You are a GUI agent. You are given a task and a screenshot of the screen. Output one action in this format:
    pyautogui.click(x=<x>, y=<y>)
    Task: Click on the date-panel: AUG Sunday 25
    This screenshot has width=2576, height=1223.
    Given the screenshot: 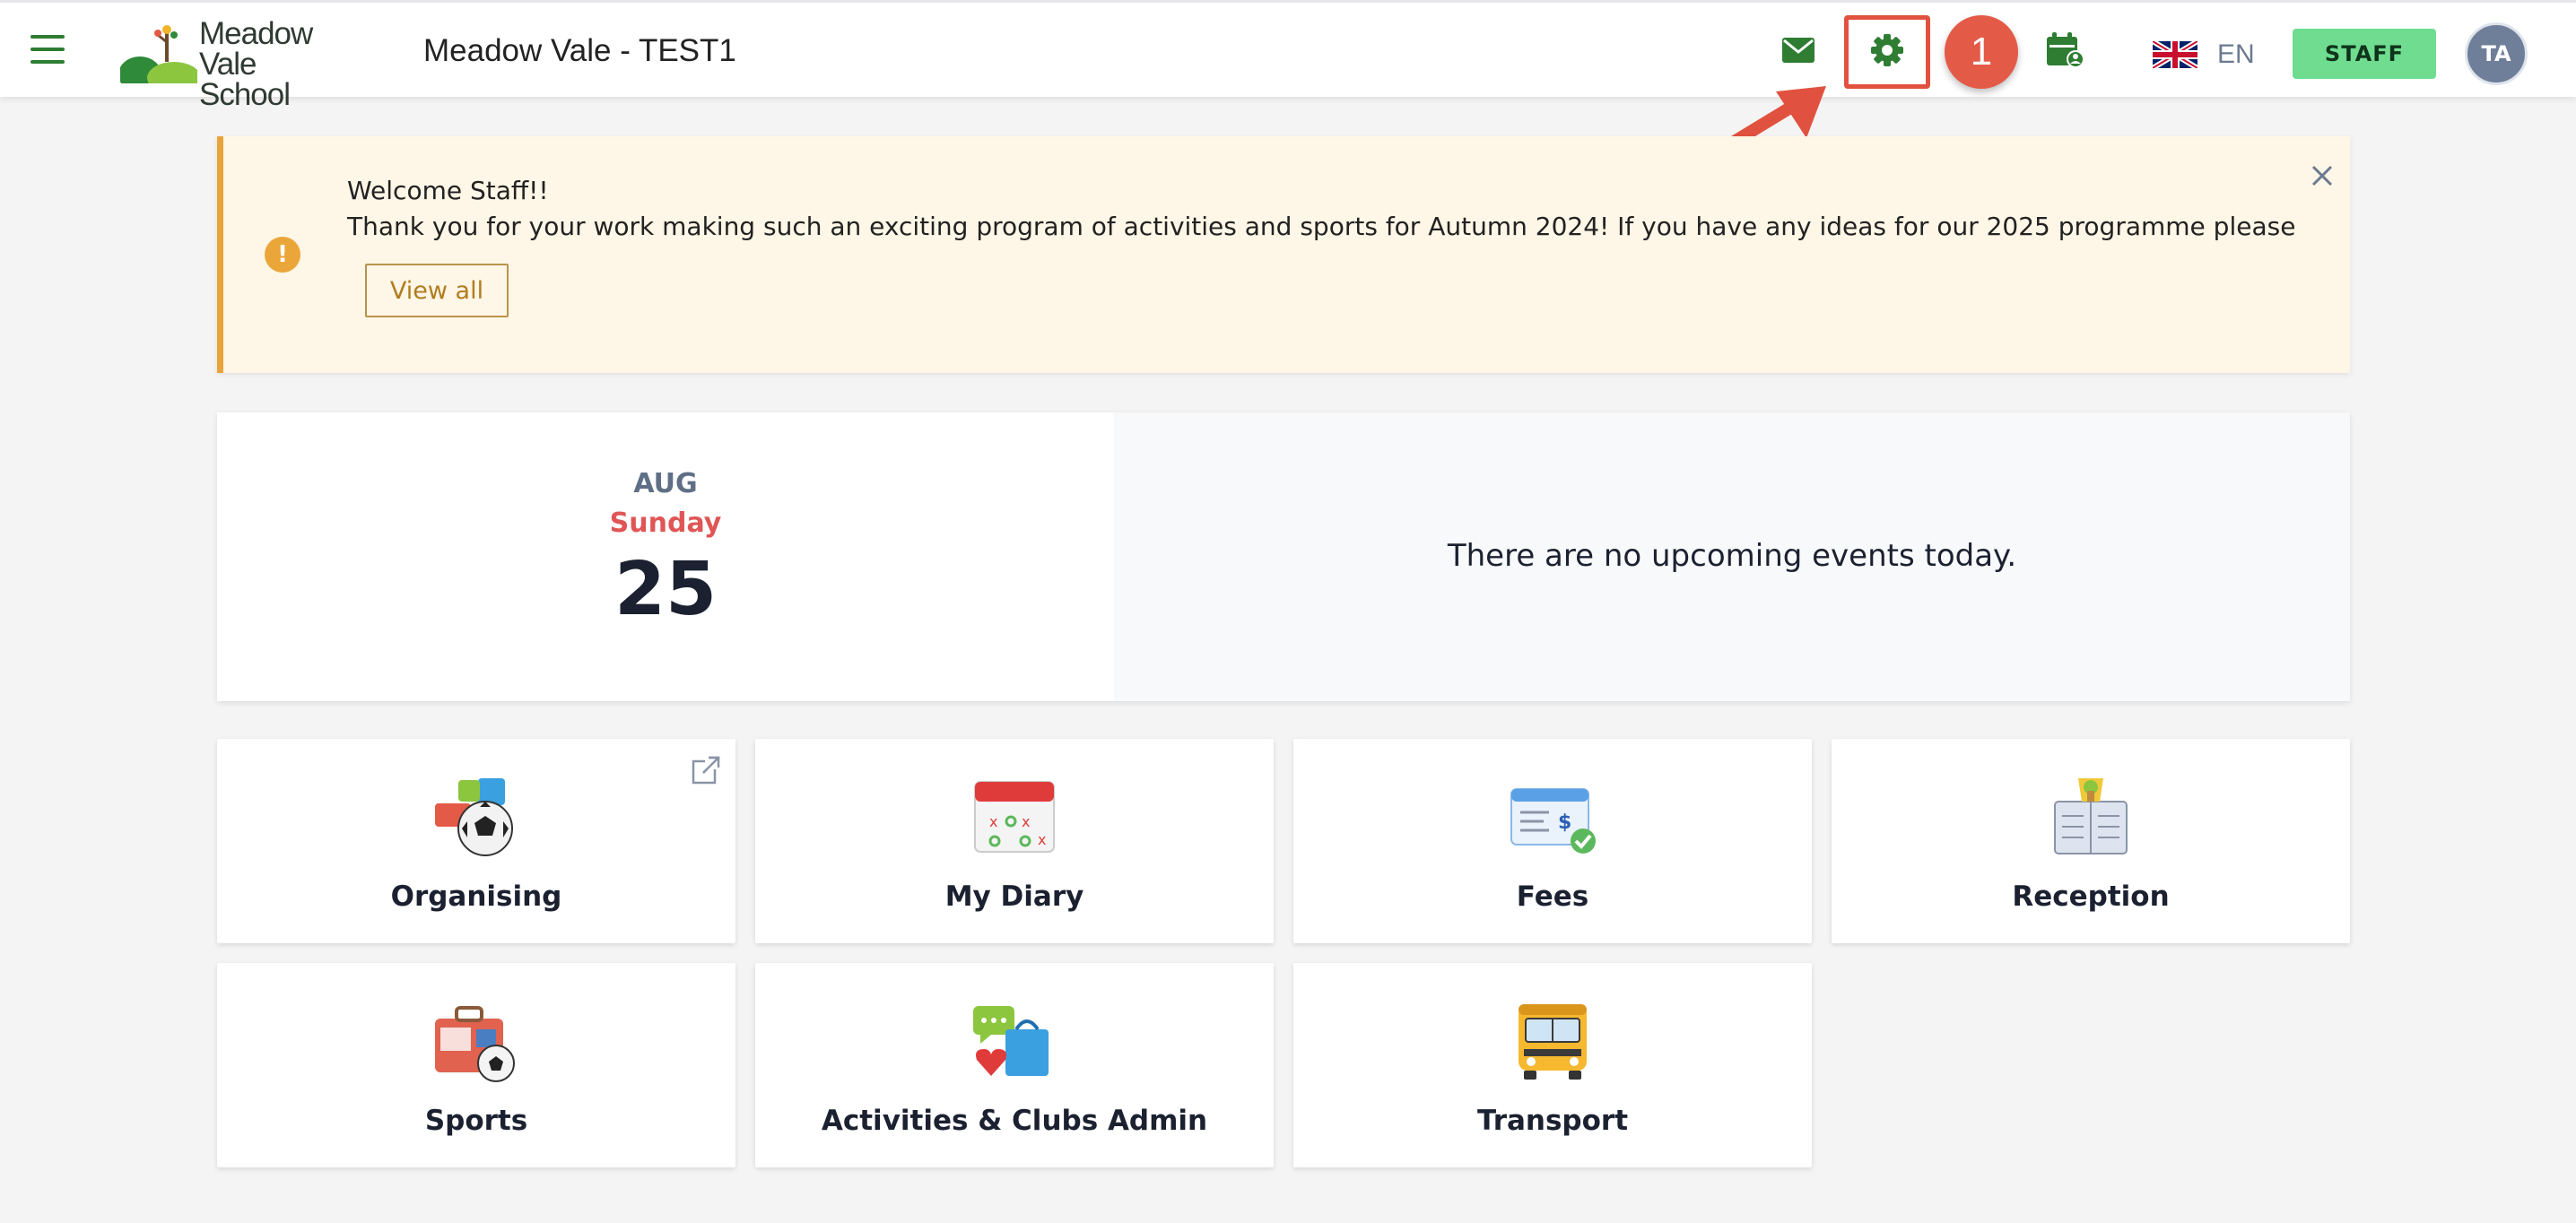 What is the action you would take?
    pyautogui.click(x=665, y=556)
    